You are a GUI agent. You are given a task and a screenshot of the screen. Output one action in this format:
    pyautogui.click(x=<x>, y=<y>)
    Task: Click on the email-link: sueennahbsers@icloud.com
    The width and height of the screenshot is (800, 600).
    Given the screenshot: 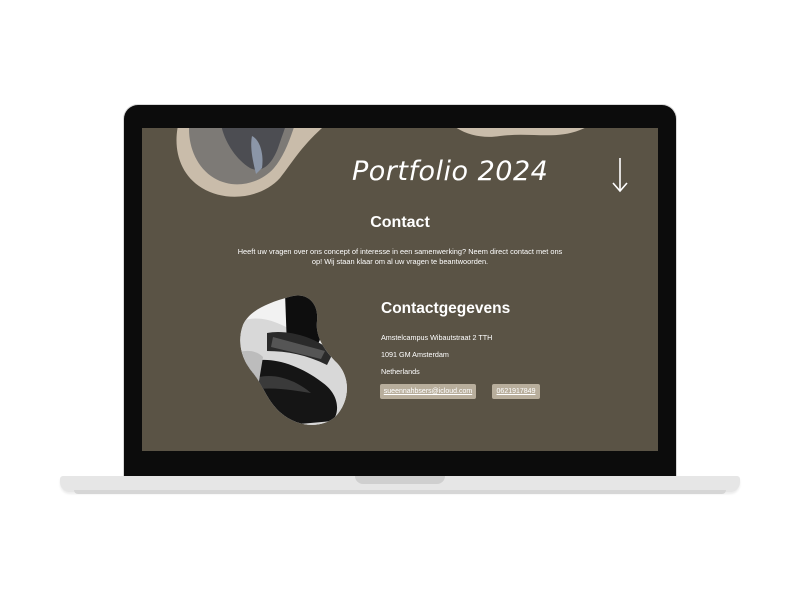 What is the action you would take?
    pyautogui.click(x=428, y=391)
    